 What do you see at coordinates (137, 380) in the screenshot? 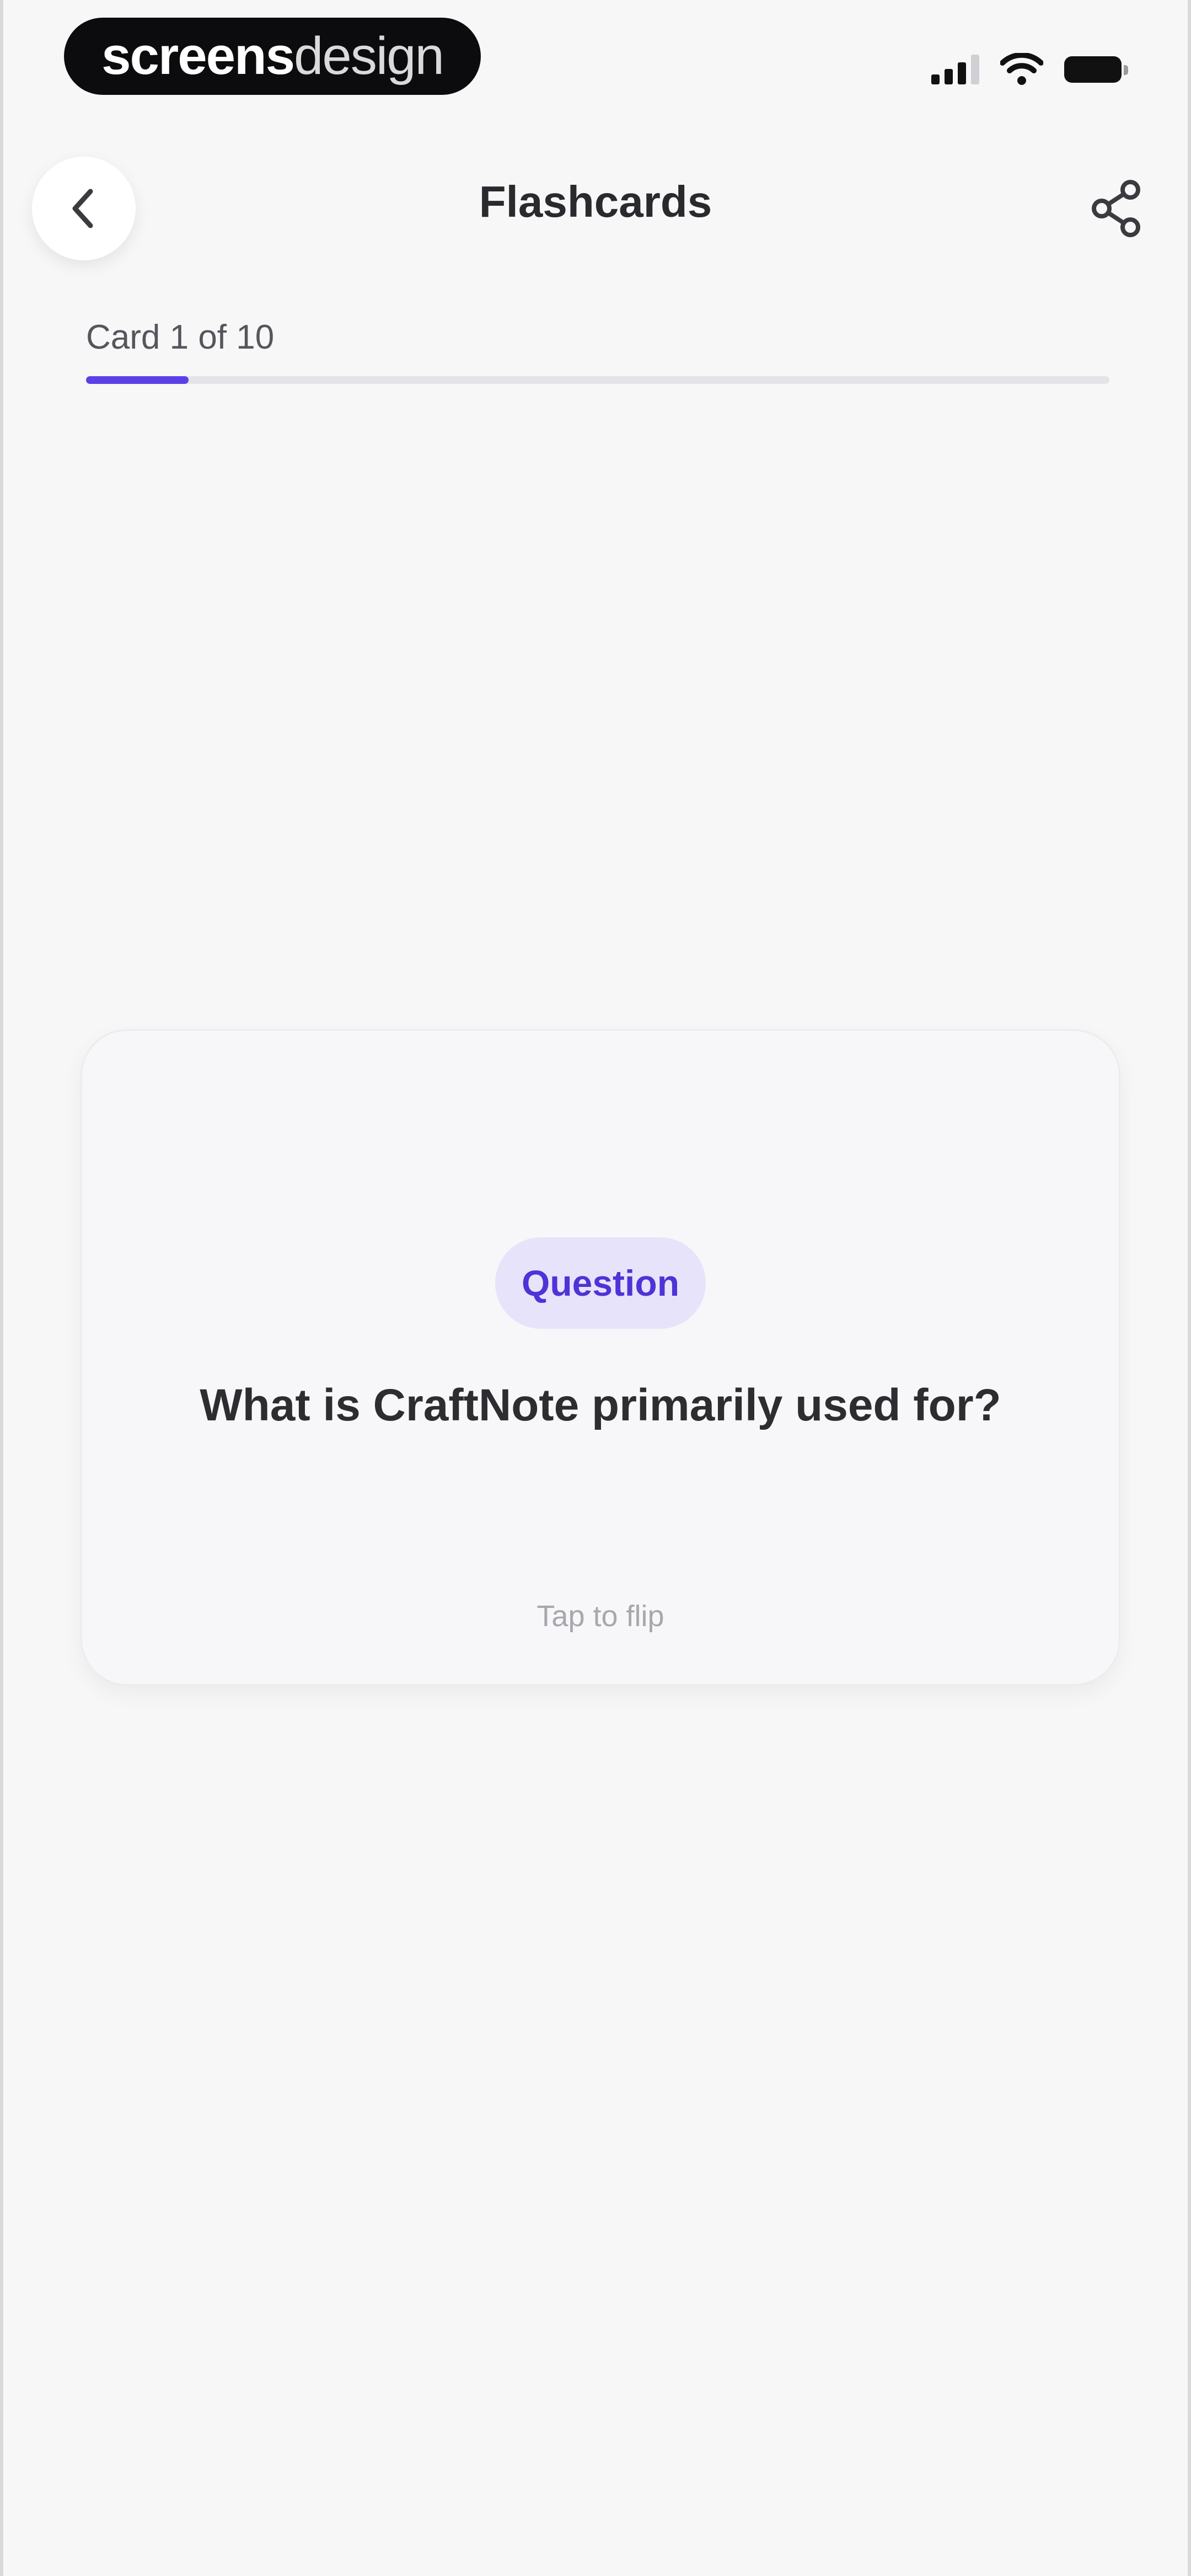
I see `progress-bar-fill` at bounding box center [137, 380].